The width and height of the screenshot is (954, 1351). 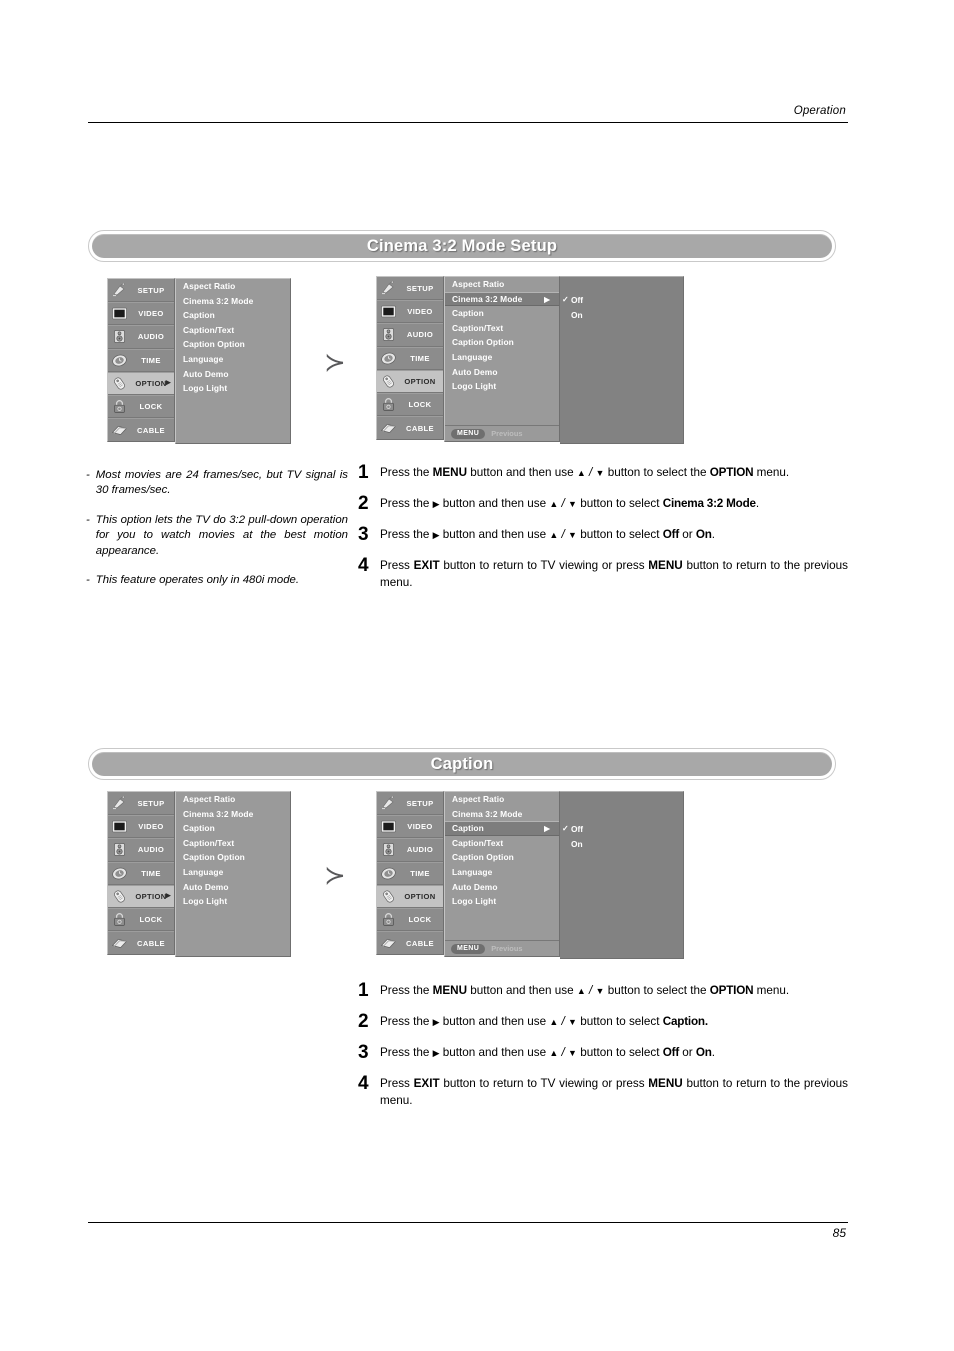 I want to click on section-title-caption-inner: Caption, so click(x=462, y=764).